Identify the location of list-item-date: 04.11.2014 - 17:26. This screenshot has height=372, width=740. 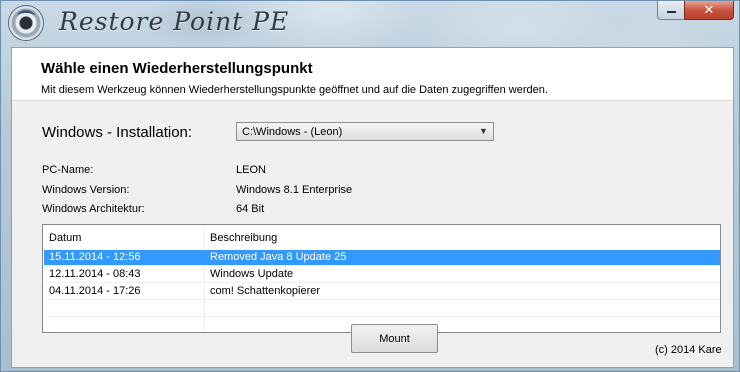
(95, 291).